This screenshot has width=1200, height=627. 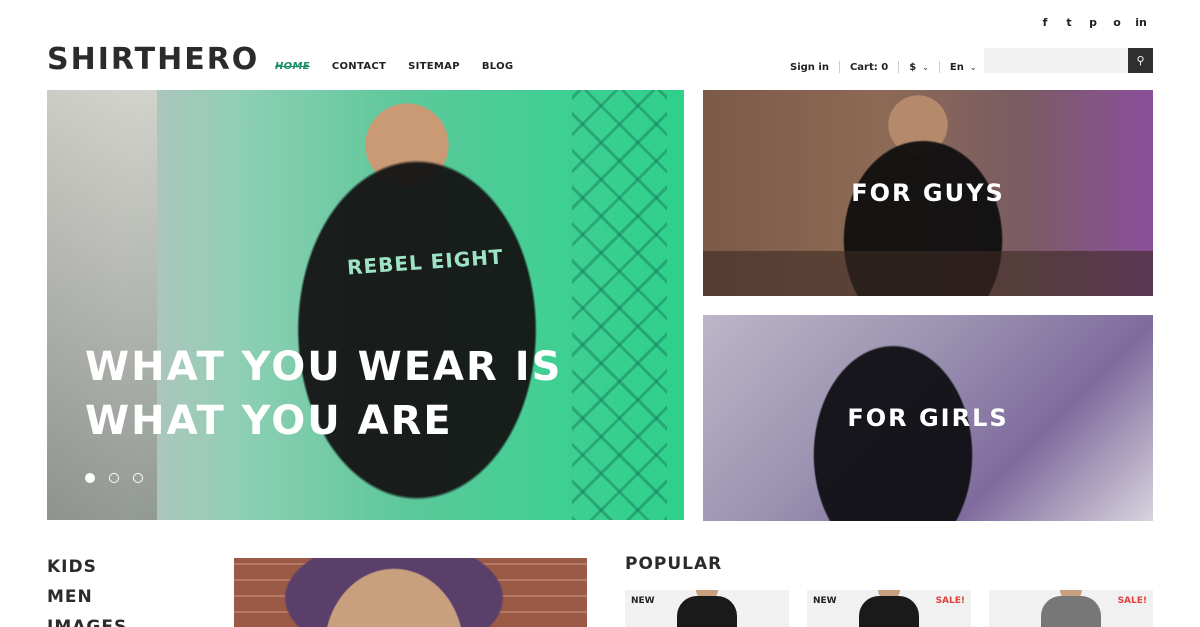 I want to click on product-card: SALE!, so click(x=1071, y=608).